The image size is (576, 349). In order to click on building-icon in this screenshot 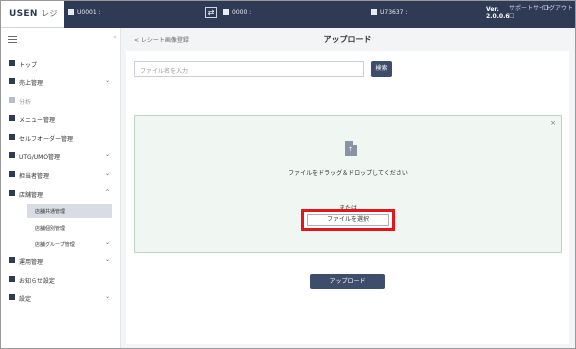, I will do `click(71, 12)`.